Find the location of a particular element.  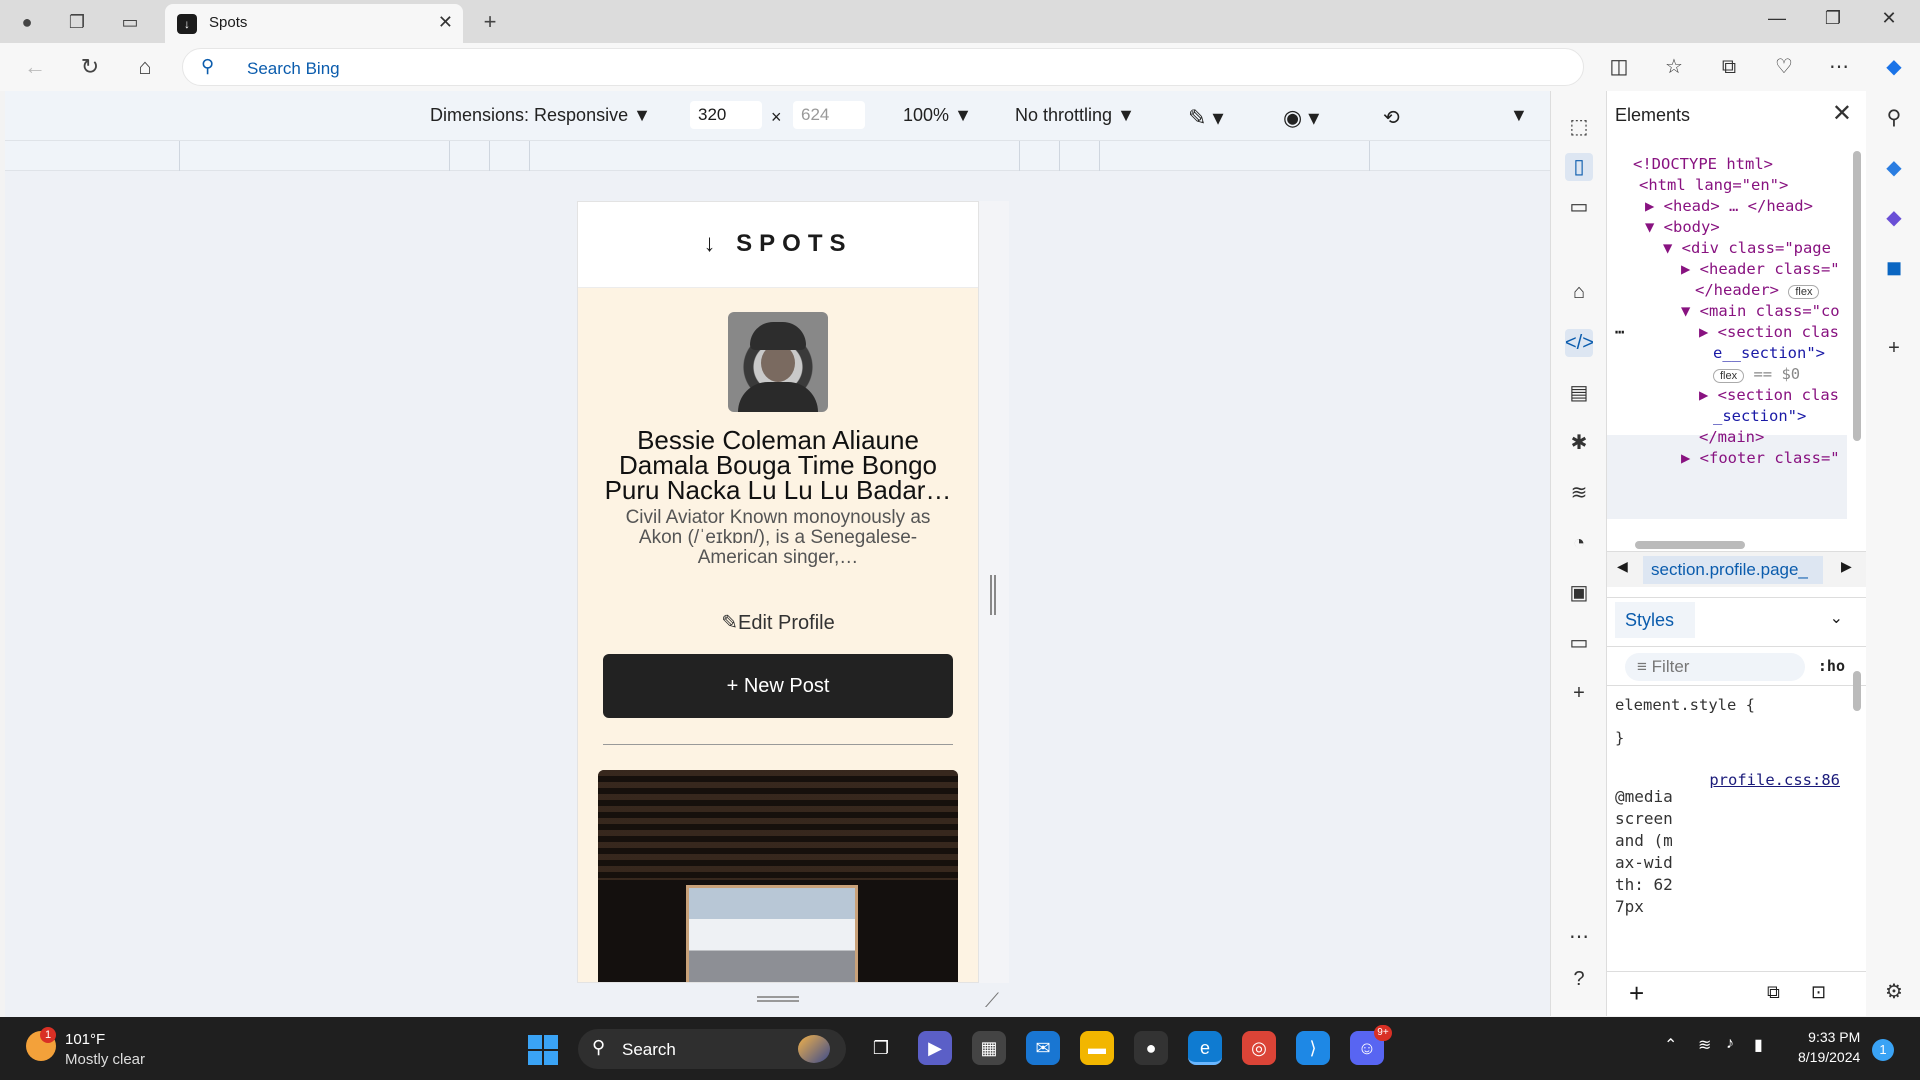

weather-desc: Mostly clear is located at coordinates (105, 1059).